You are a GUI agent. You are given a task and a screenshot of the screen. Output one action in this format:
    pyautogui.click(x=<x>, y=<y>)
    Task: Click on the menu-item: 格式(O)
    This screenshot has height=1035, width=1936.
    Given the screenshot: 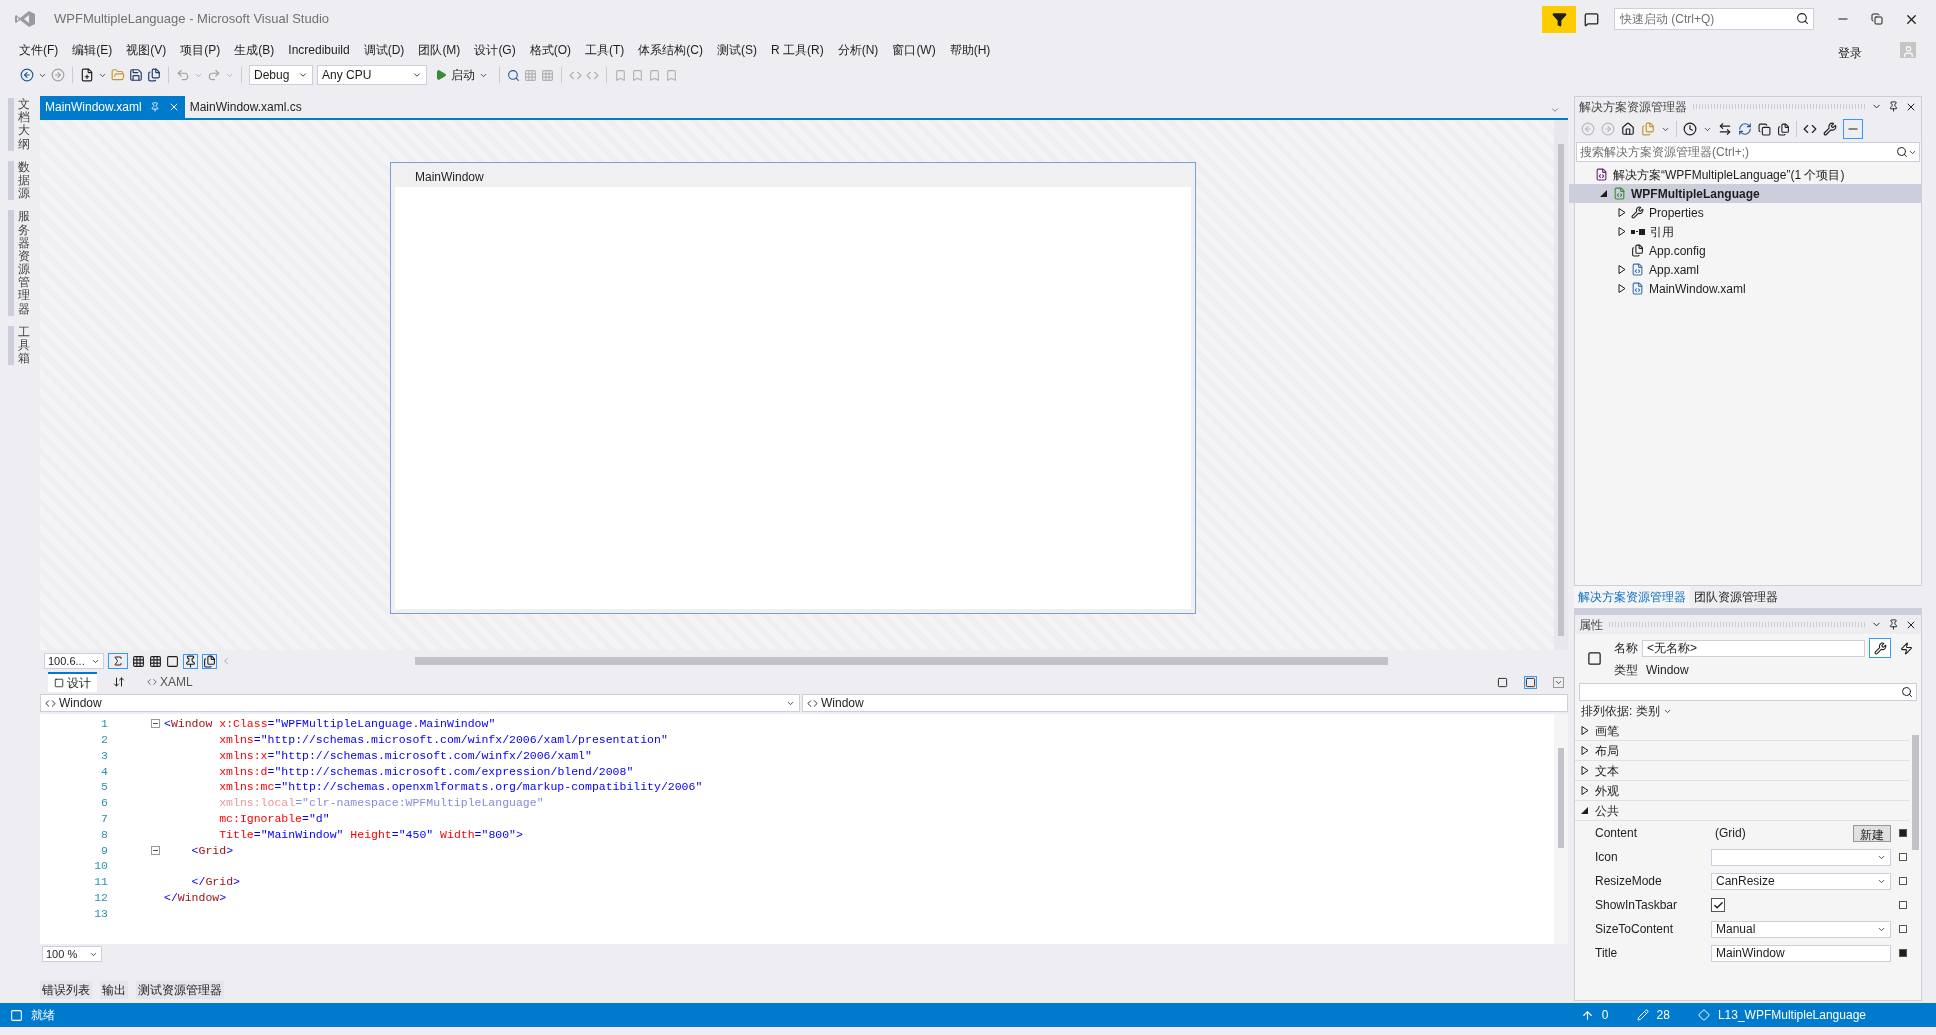 What is the action you would take?
    pyautogui.click(x=550, y=50)
    